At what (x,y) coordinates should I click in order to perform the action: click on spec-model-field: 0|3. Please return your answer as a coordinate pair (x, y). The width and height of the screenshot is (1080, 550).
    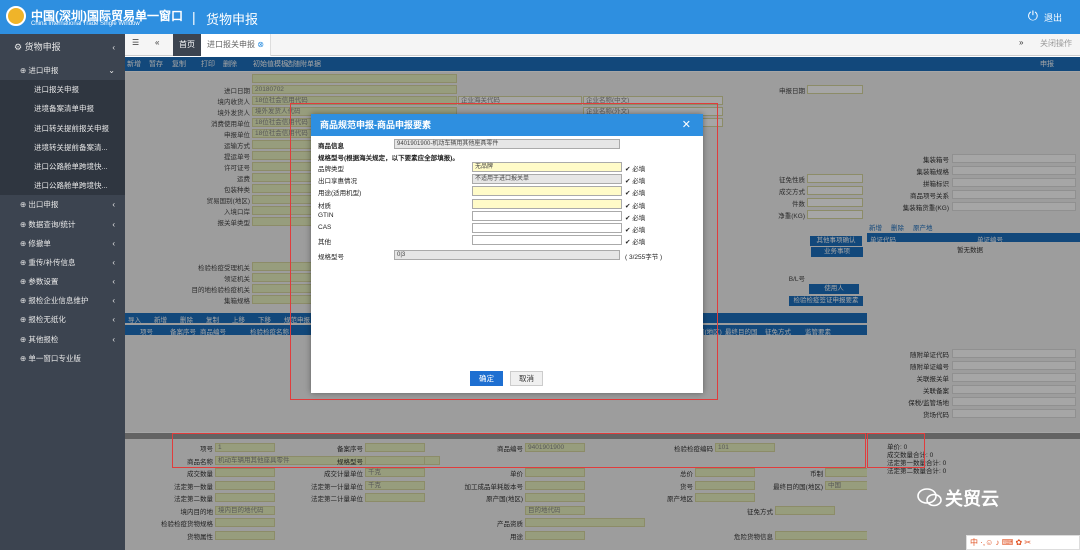
    Looking at the image, I should click on (507, 255).